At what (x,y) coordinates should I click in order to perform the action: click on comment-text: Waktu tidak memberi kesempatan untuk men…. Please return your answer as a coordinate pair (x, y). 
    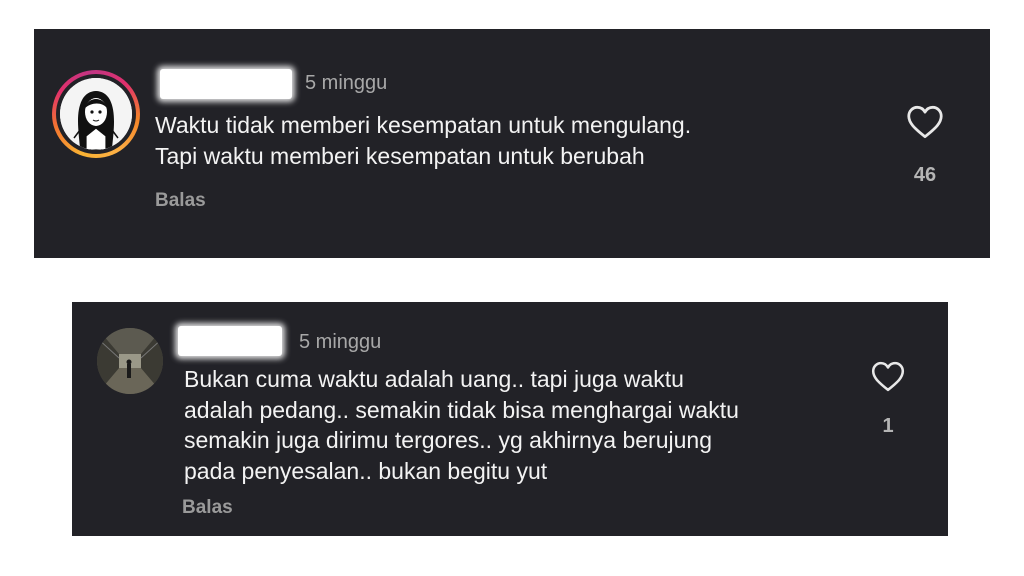
    Looking at the image, I should click on (423, 140).